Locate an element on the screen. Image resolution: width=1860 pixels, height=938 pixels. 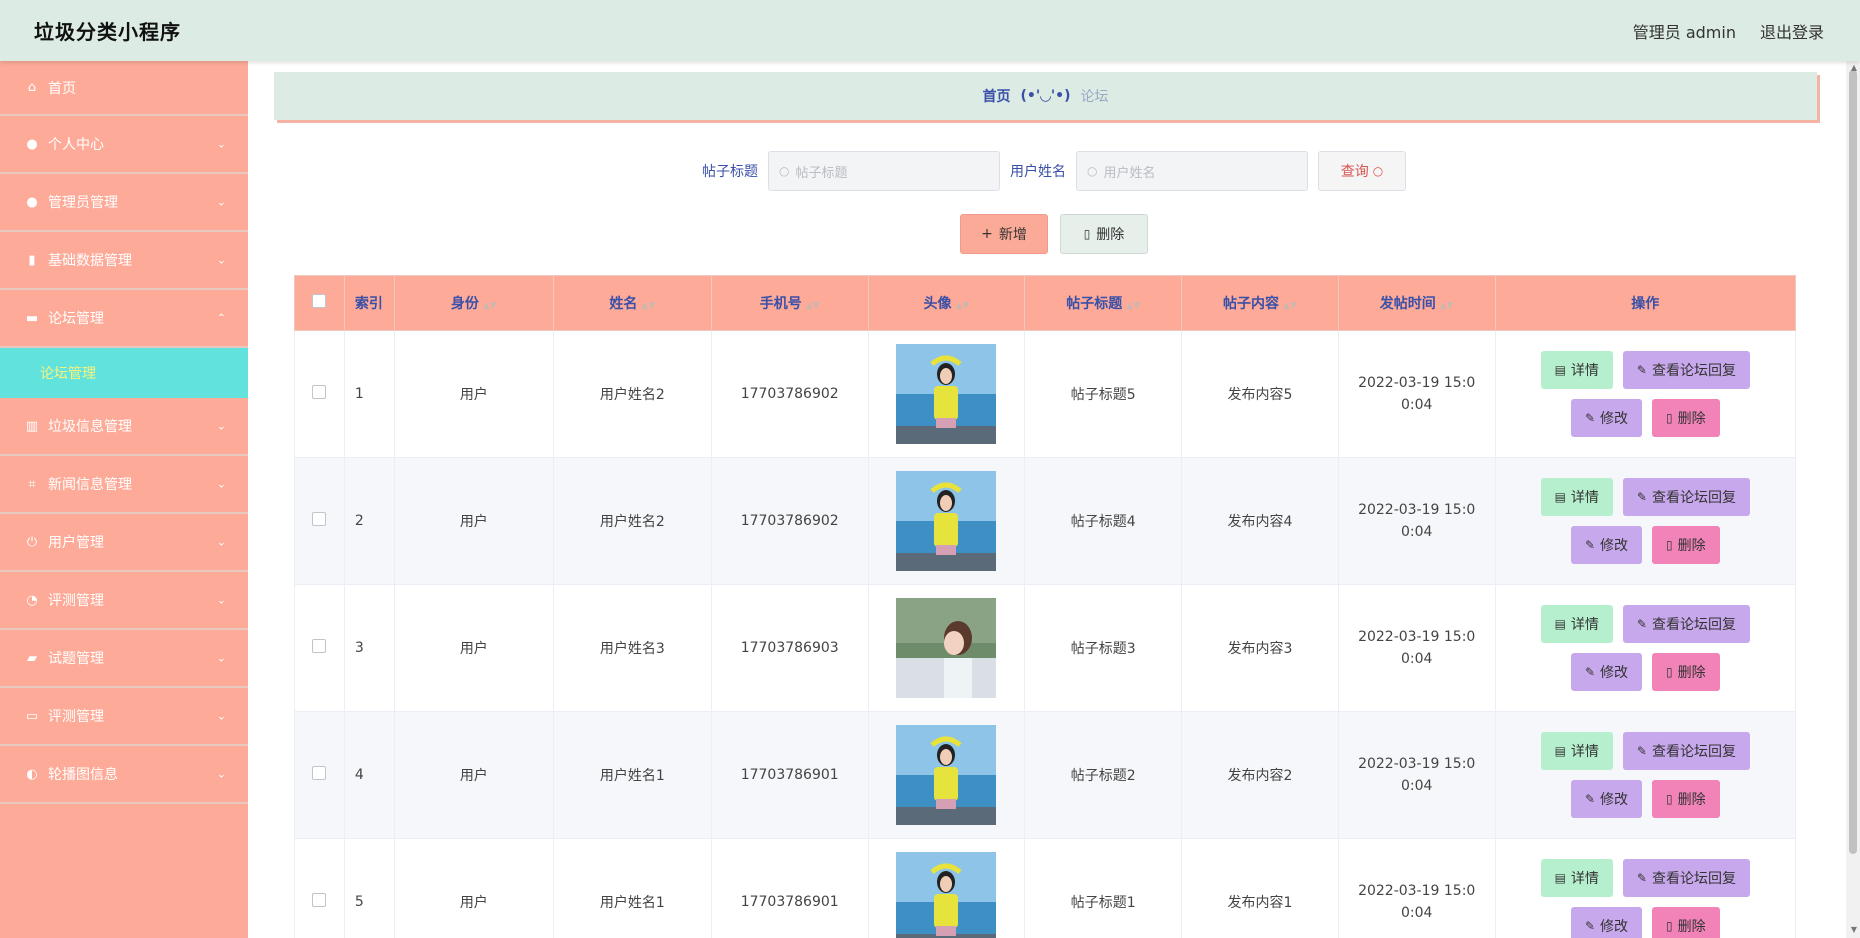
cell-title: 帖子标题2 is located at coordinates (1103, 775).